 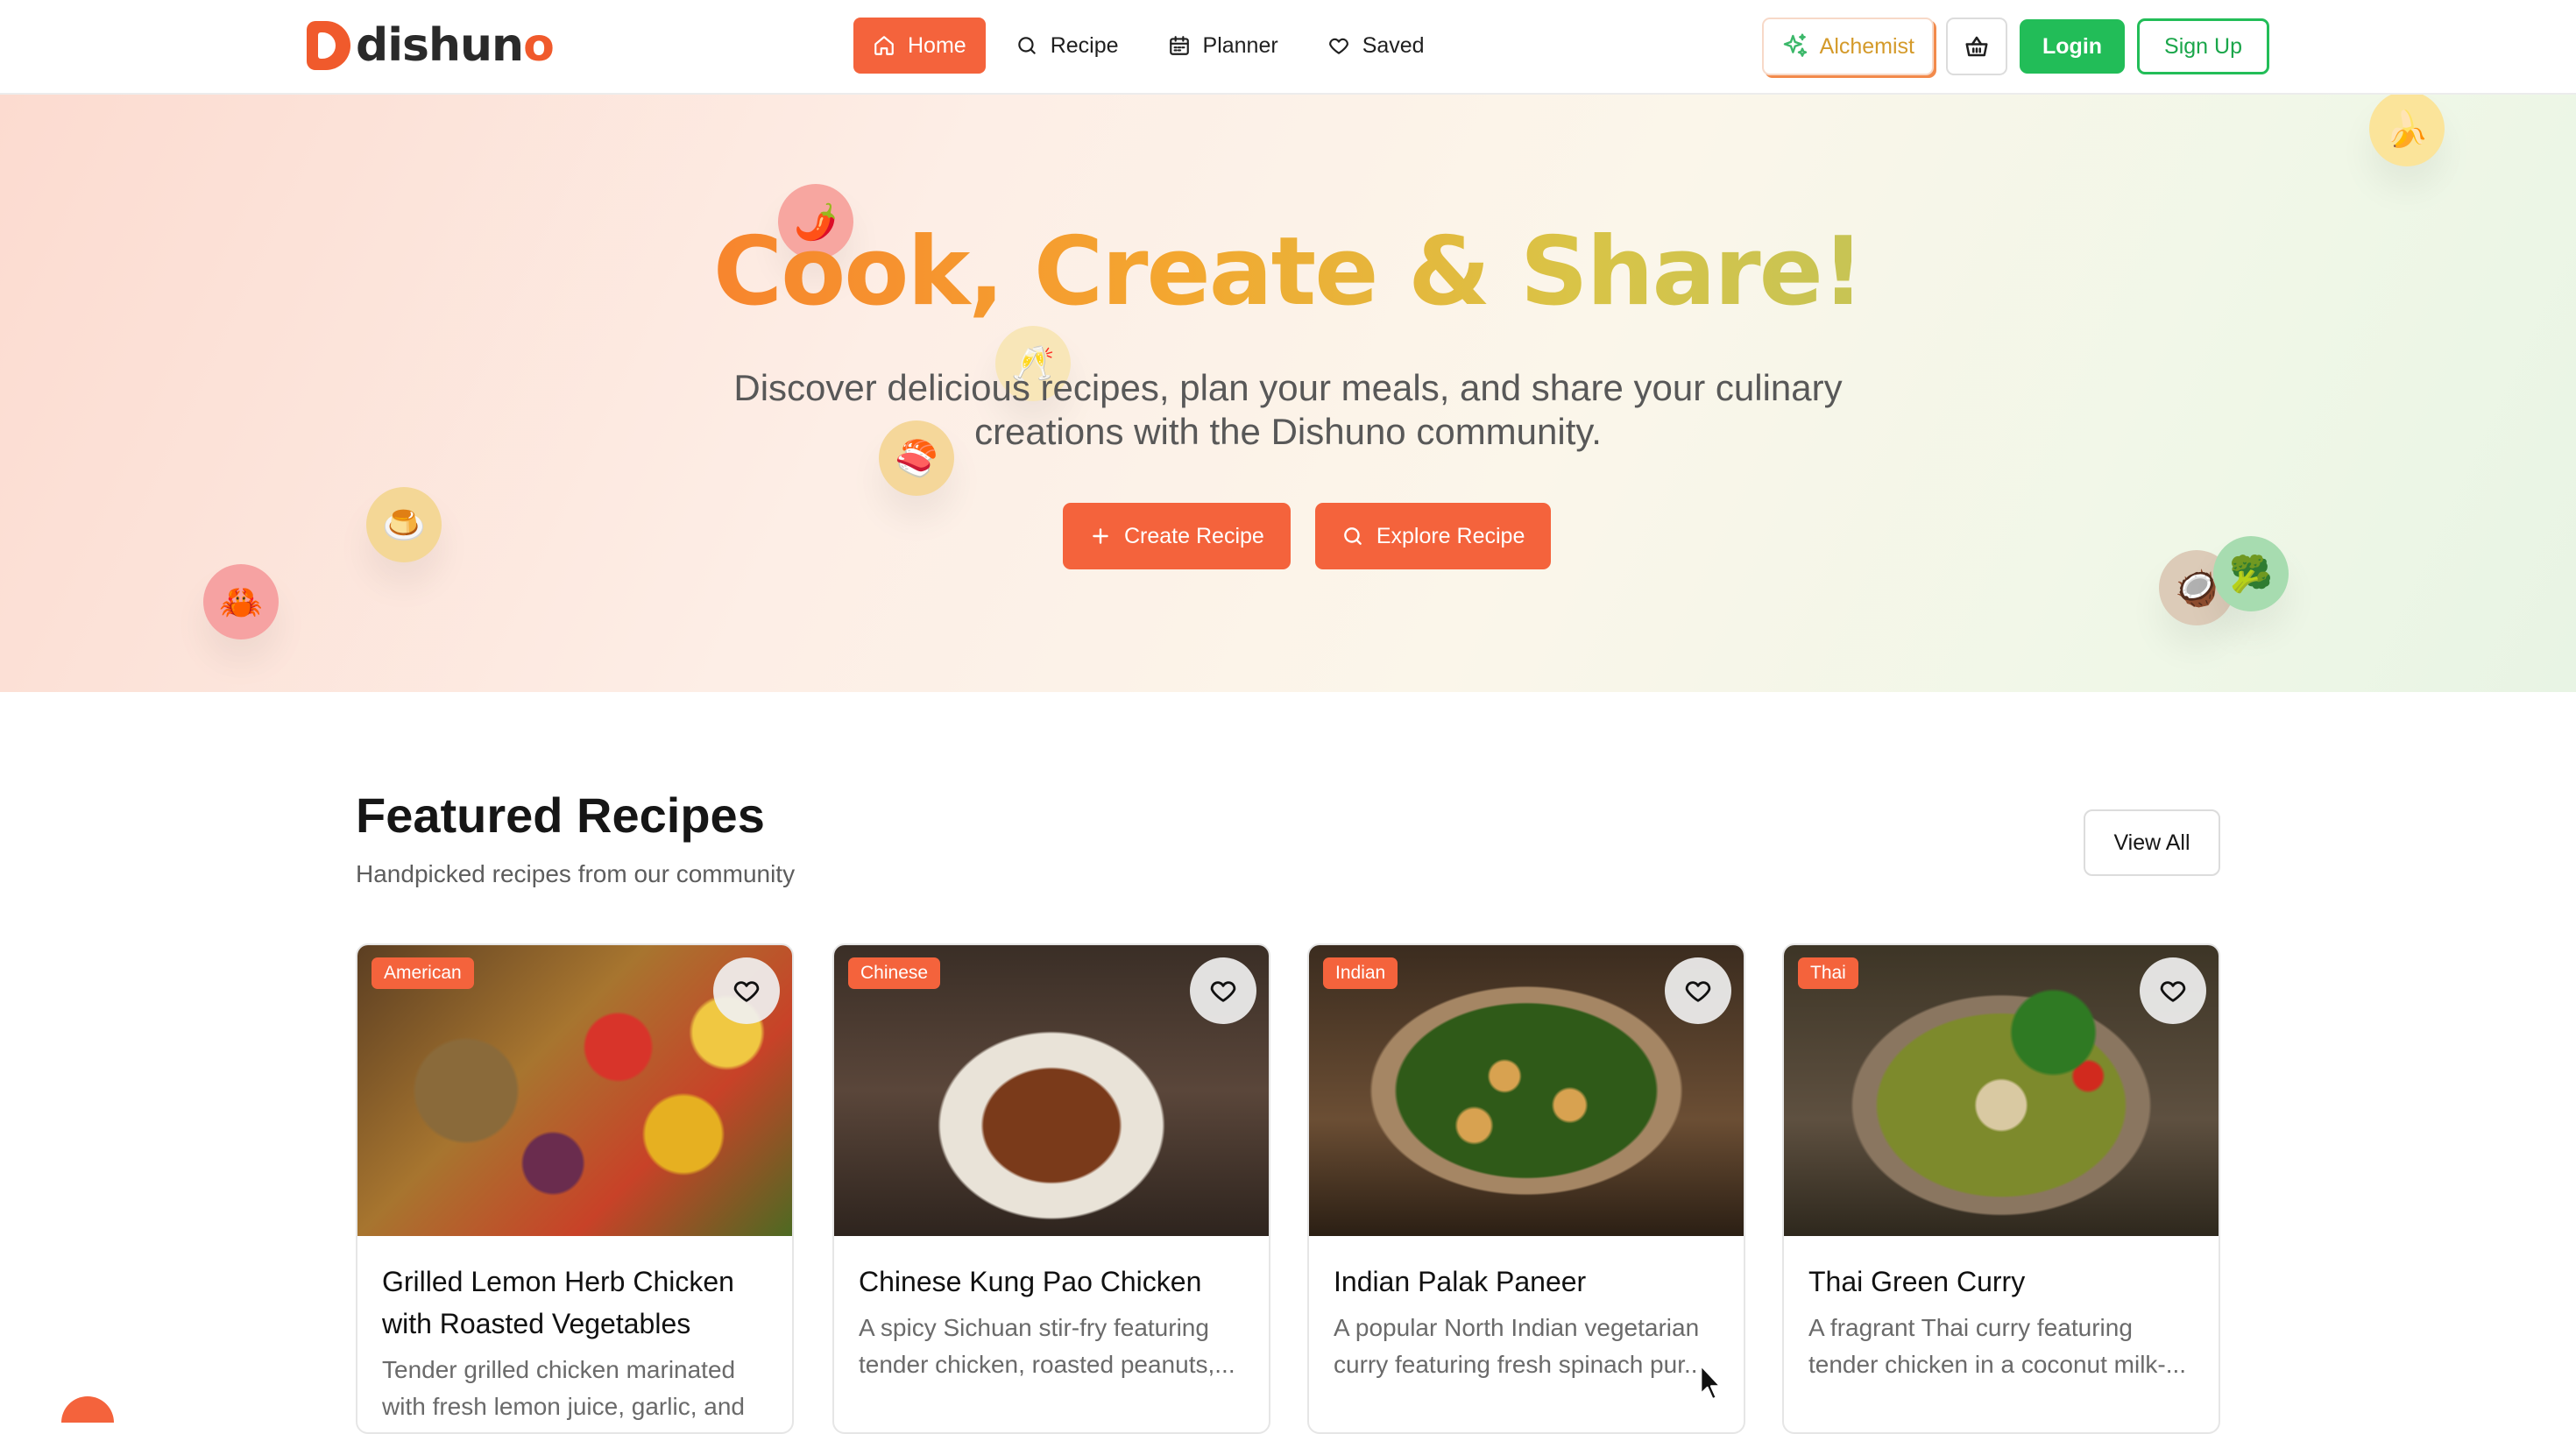 I want to click on basket-button, so click(x=1977, y=46).